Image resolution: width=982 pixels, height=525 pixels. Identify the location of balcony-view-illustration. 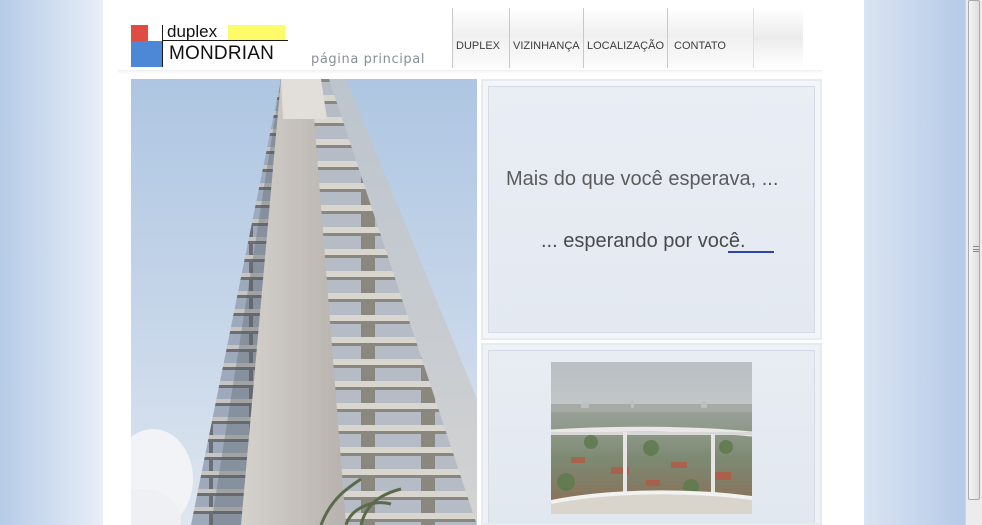
(651, 438).